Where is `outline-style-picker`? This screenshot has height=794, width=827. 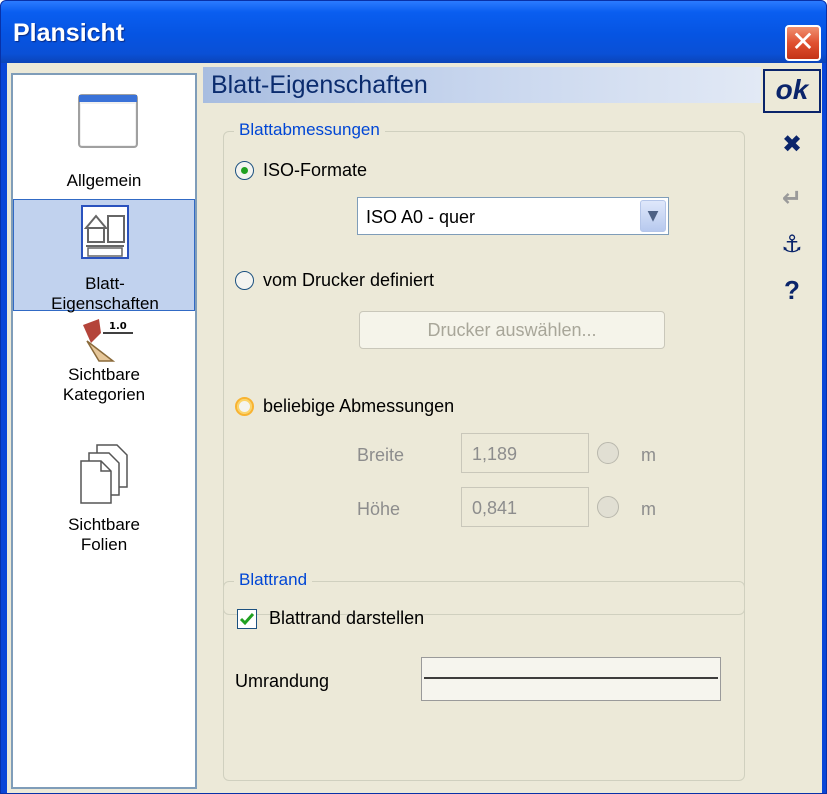 outline-style-picker is located at coordinates (571, 679).